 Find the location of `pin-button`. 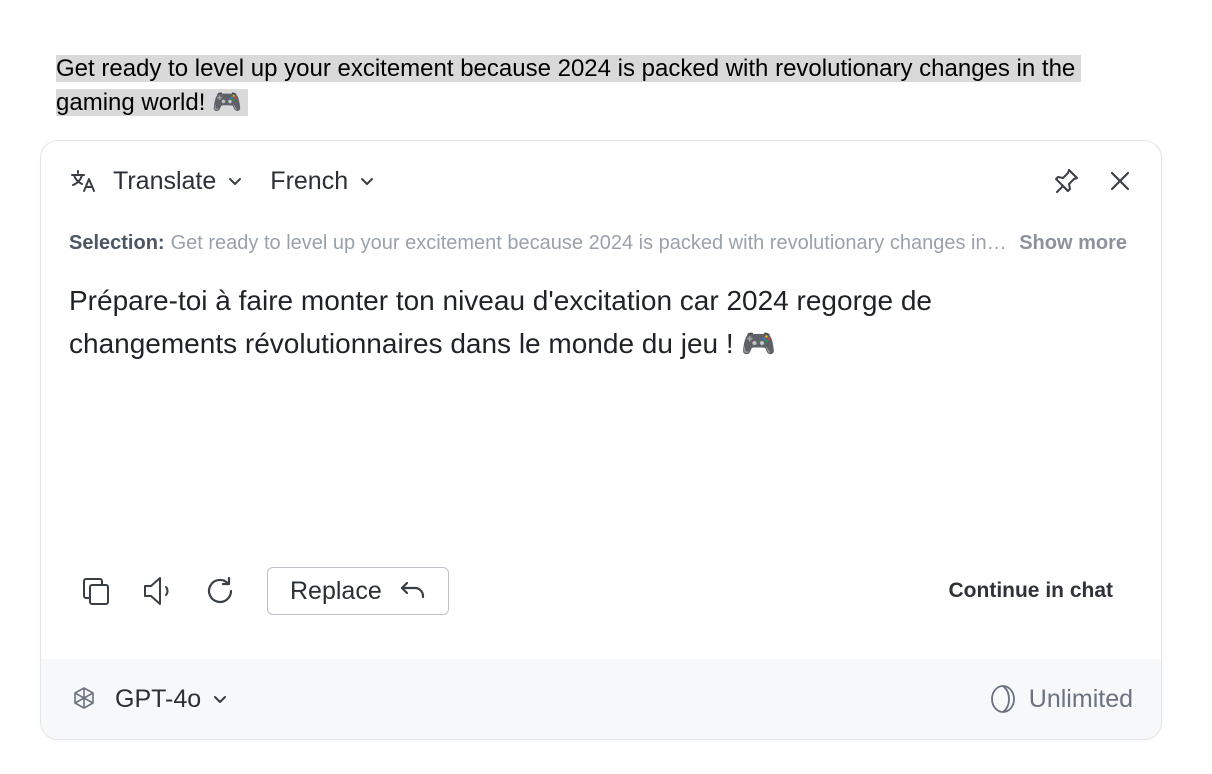

pin-button is located at coordinates (1066, 181).